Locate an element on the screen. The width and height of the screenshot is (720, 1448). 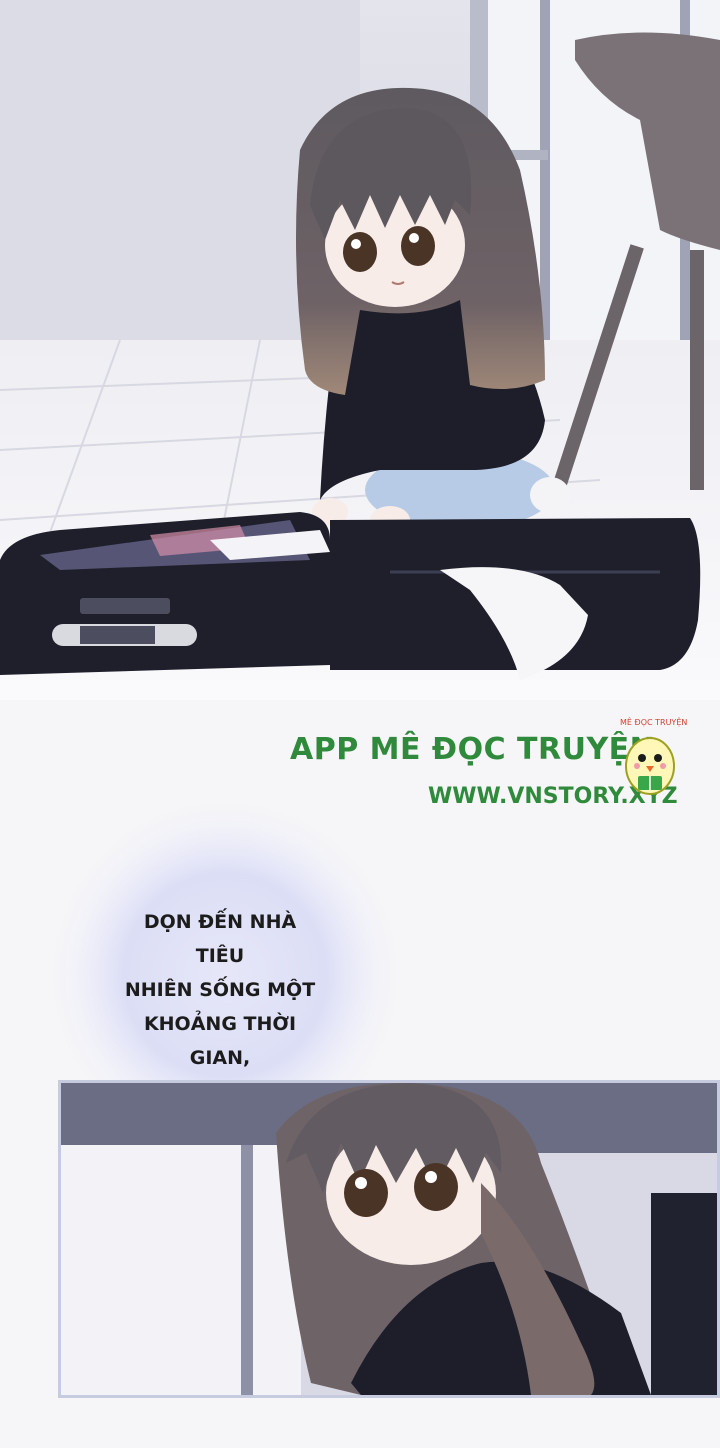
narration-line: DỌN ĐẾN NHÀ TIÊU is located at coordinates (220, 939).